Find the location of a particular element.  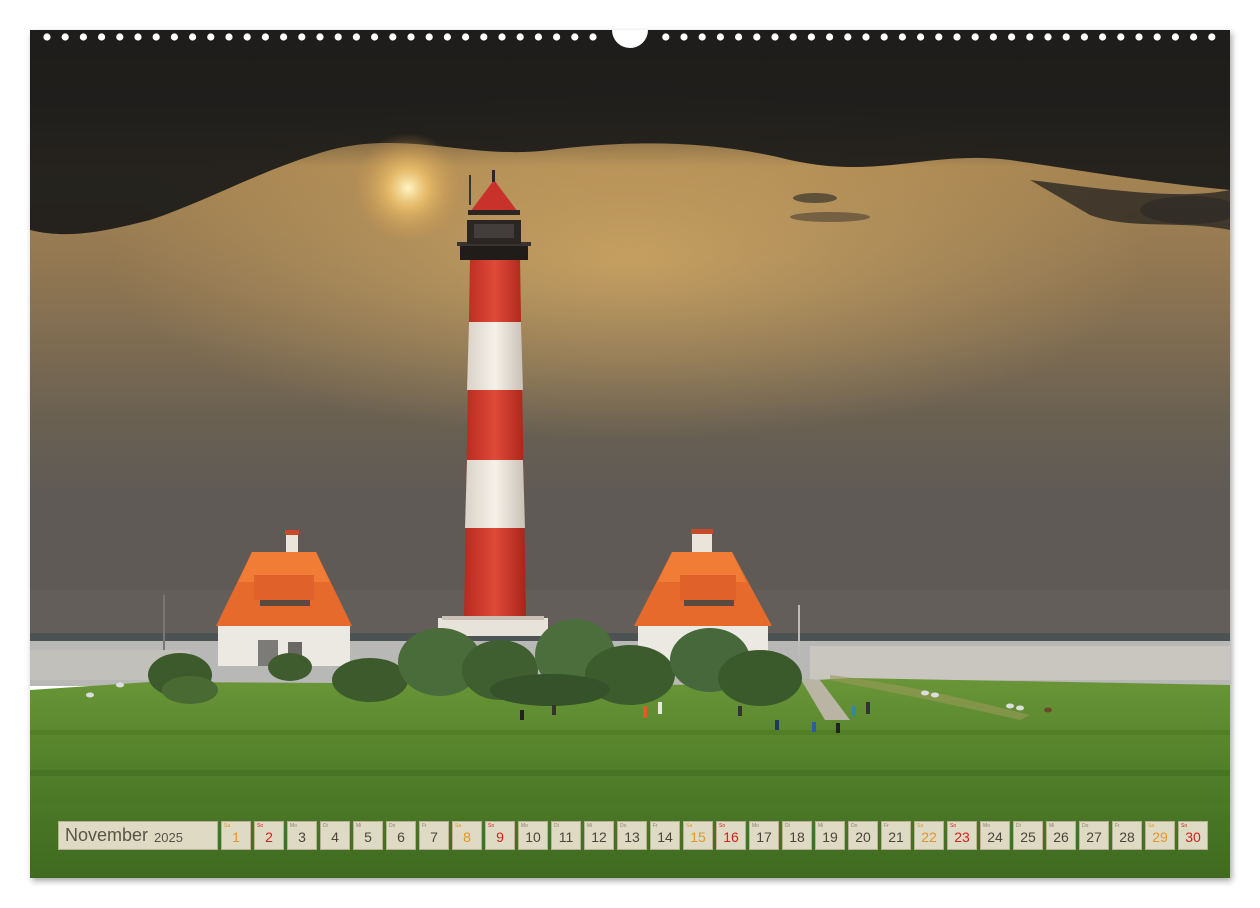

day-cell: Mo 10 is located at coordinates (533, 835).